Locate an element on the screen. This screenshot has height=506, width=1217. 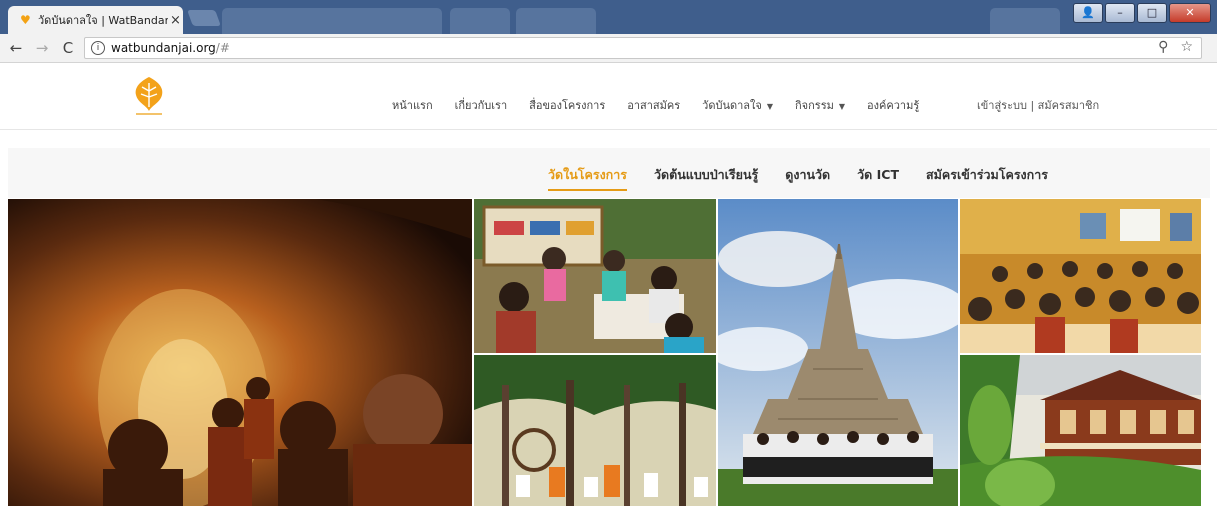
children-drawing-photo is located at coordinates (595, 276).